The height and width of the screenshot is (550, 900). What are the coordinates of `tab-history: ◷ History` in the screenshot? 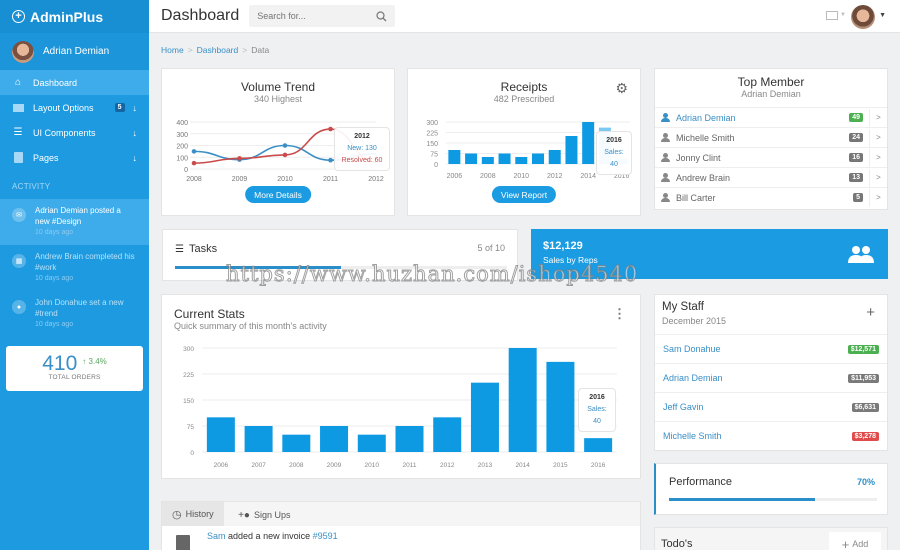 It's located at (193, 514).